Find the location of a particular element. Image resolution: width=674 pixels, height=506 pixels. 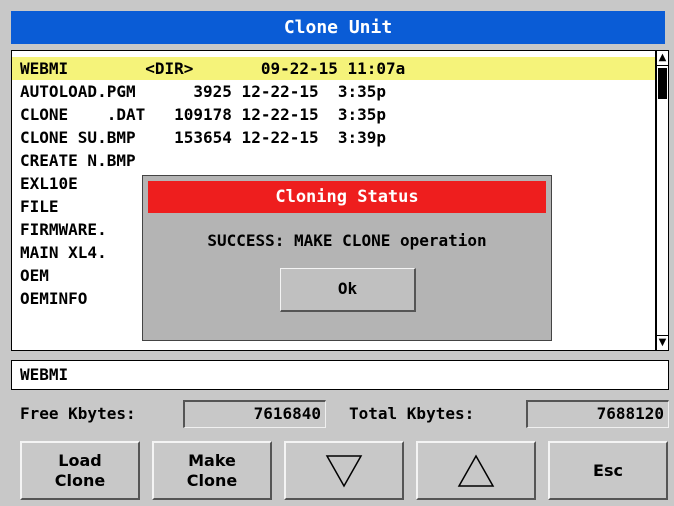

esc-button: Esc is located at coordinates (608, 470).